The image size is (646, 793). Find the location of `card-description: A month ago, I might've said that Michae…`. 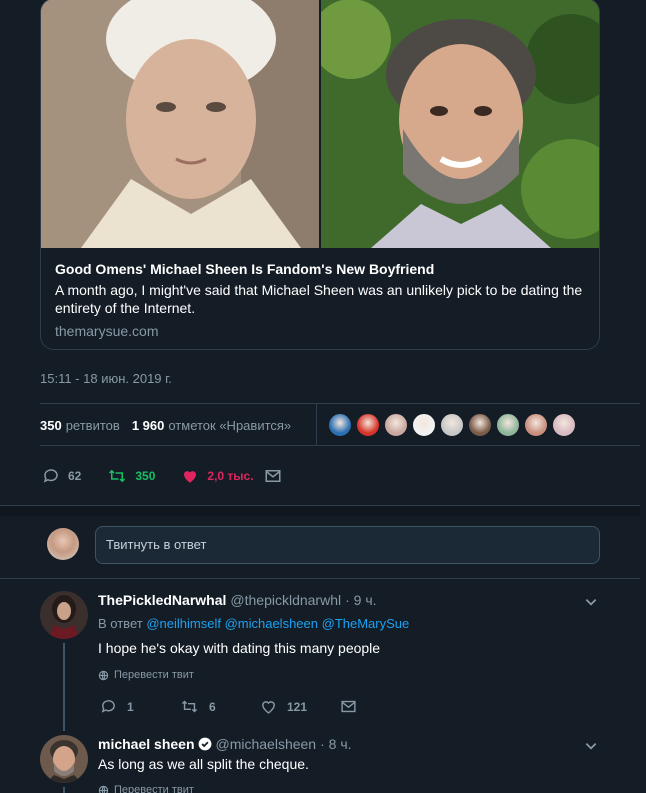

card-description: A month ago, I might've said that Michae… is located at coordinates (319, 299).